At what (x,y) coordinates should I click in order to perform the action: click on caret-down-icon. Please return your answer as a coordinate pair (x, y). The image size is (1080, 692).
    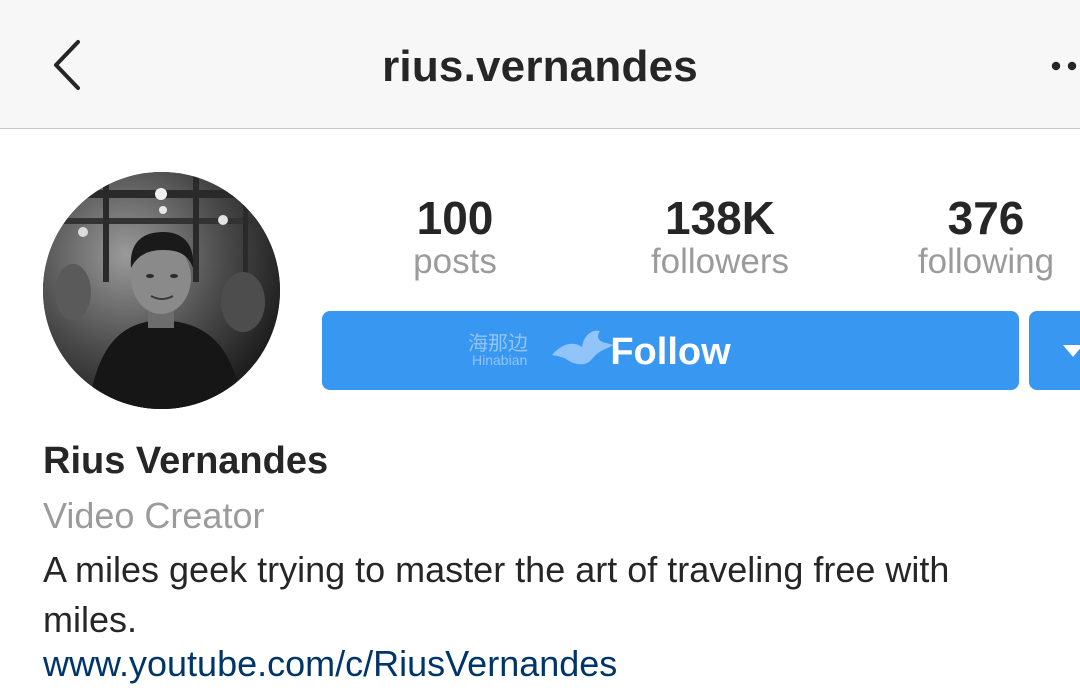
    Looking at the image, I should click on (1071, 351).